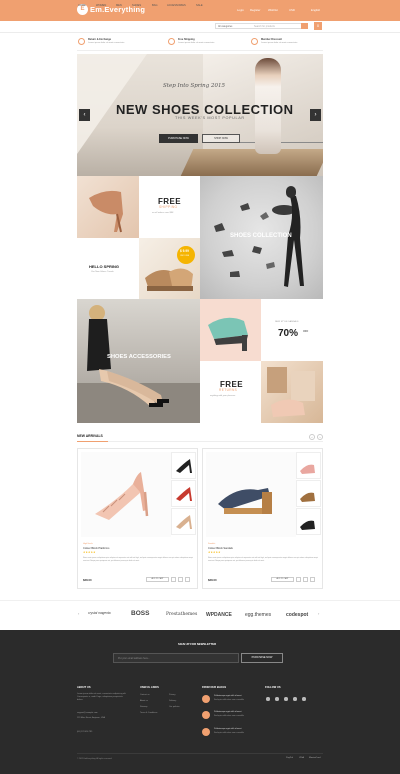  Describe the element at coordinates (140, 614) in the screenshot. I see `brand-logo: BOSS` at that location.